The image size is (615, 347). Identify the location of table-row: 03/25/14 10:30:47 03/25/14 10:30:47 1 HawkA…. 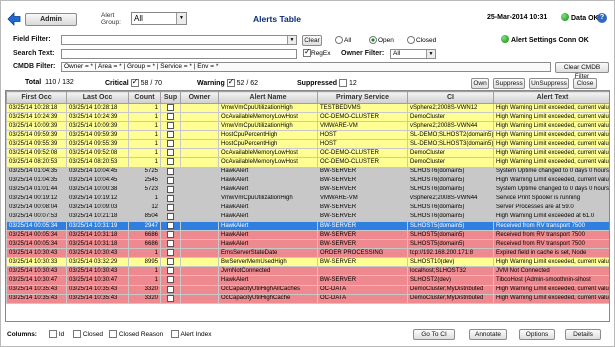
(307, 280).